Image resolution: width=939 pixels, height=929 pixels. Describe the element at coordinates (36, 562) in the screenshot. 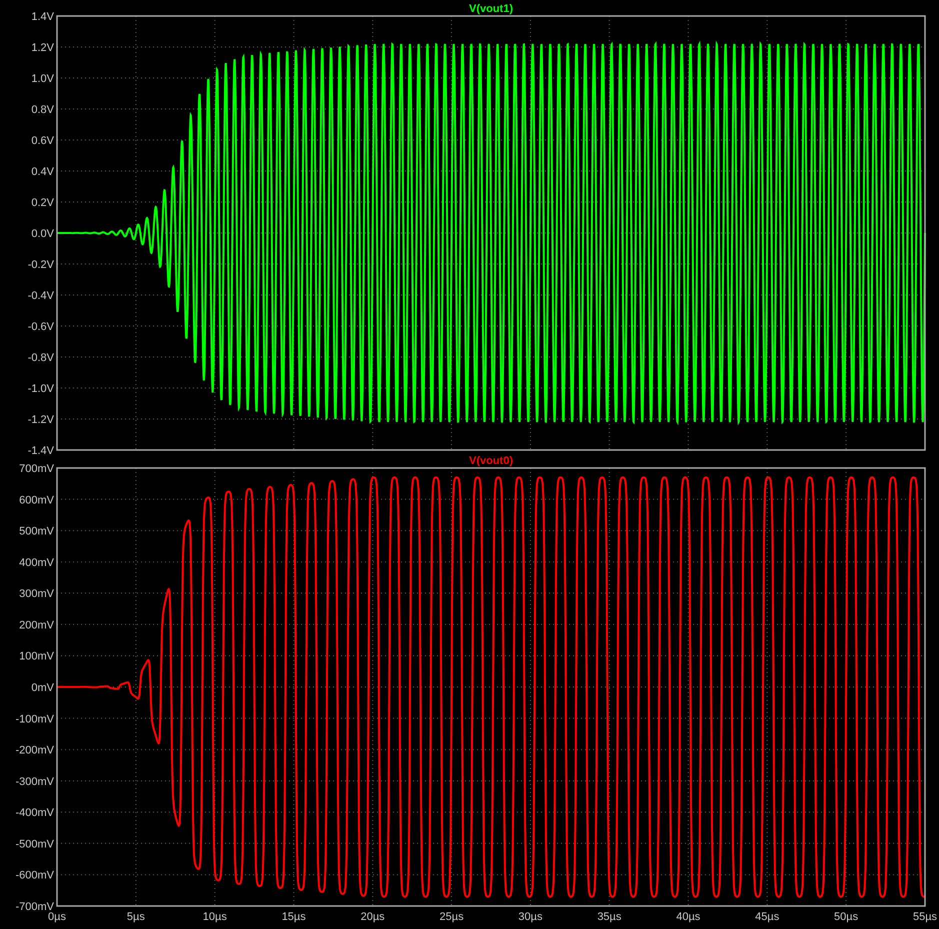

I see `y-axis-label: 400mV` at that location.